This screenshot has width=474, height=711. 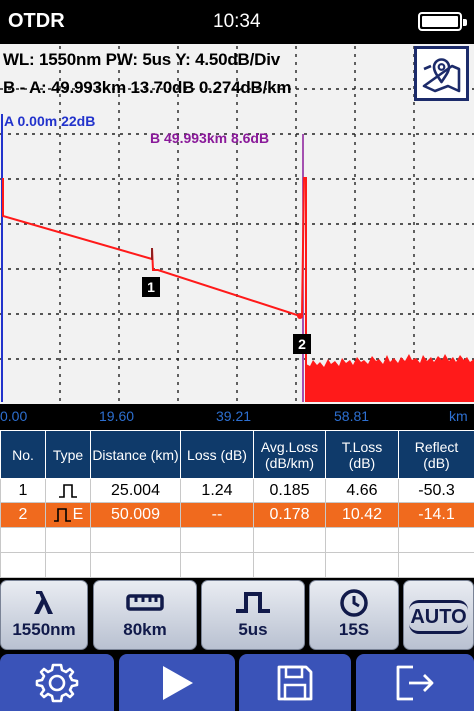 What do you see at coordinates (217, 491) in the screenshot?
I see `cell-loss: 1.24` at bounding box center [217, 491].